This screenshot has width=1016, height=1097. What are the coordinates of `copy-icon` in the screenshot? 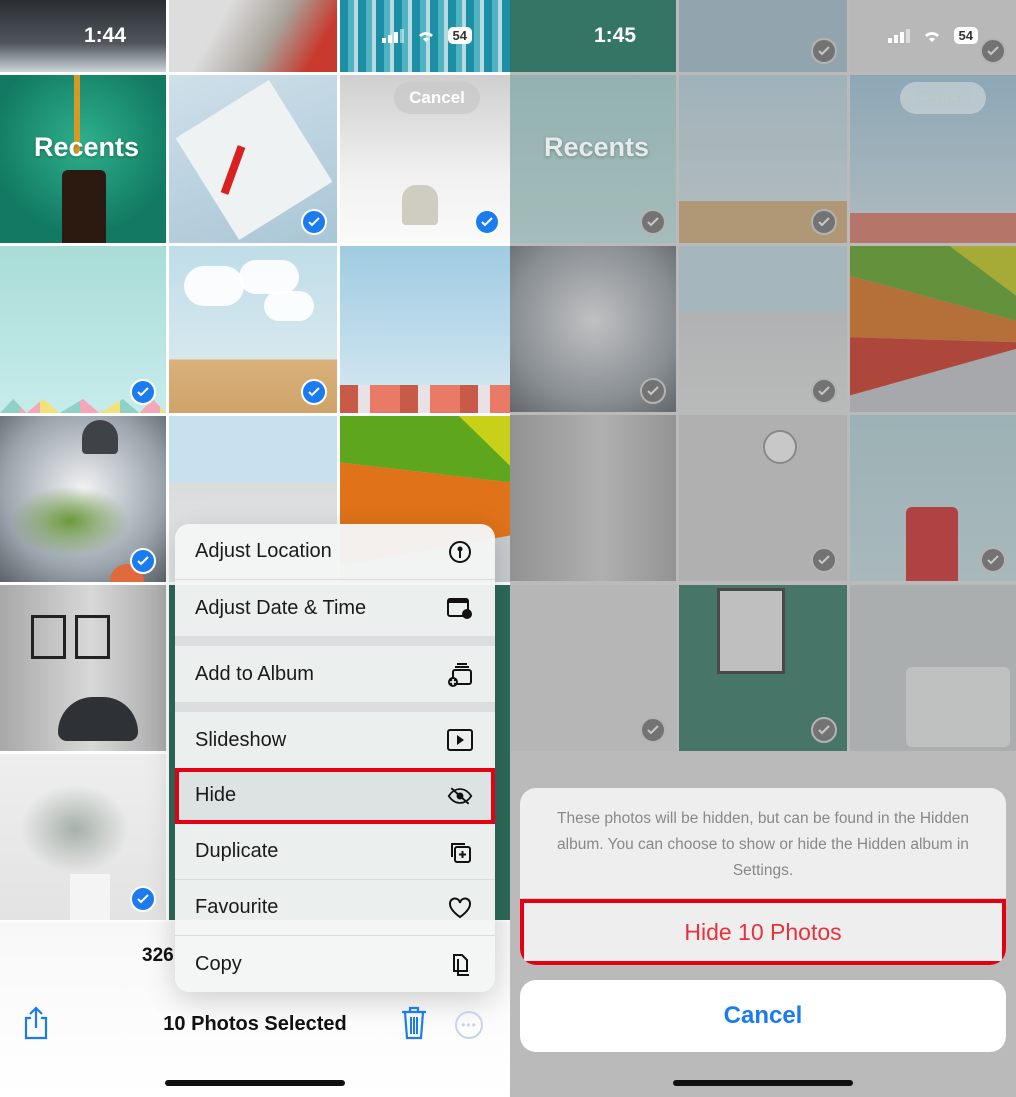 It's located at (460, 964).